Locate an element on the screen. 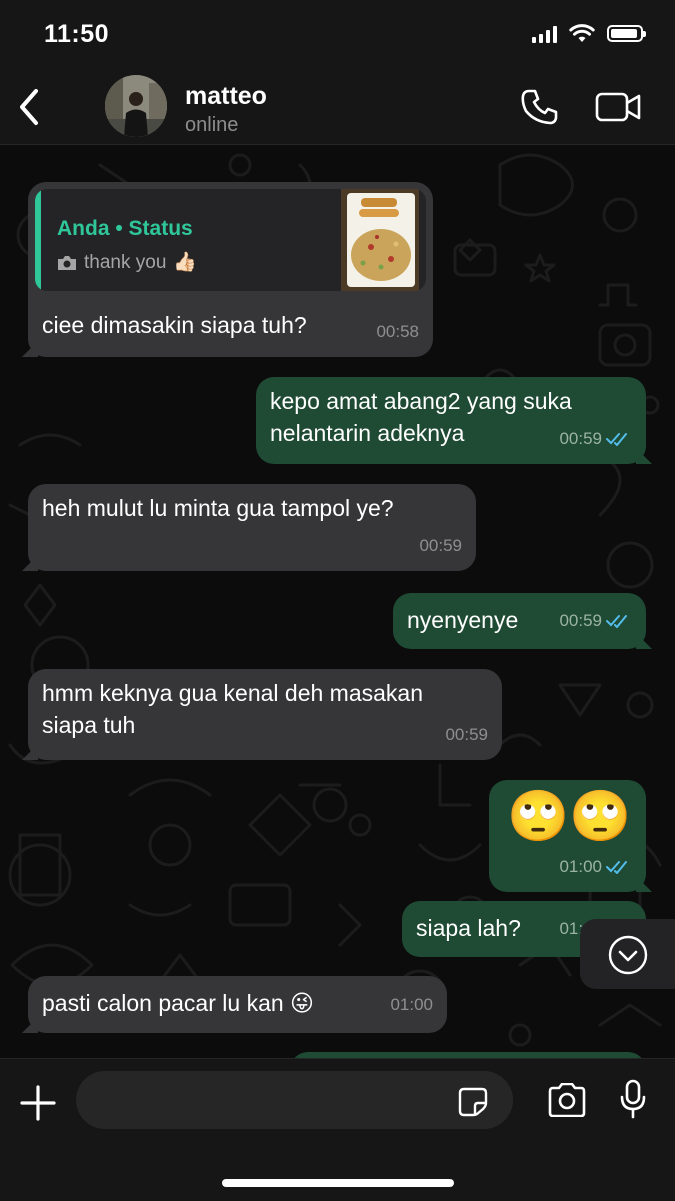  sticker-button is located at coordinates (473, 1102).